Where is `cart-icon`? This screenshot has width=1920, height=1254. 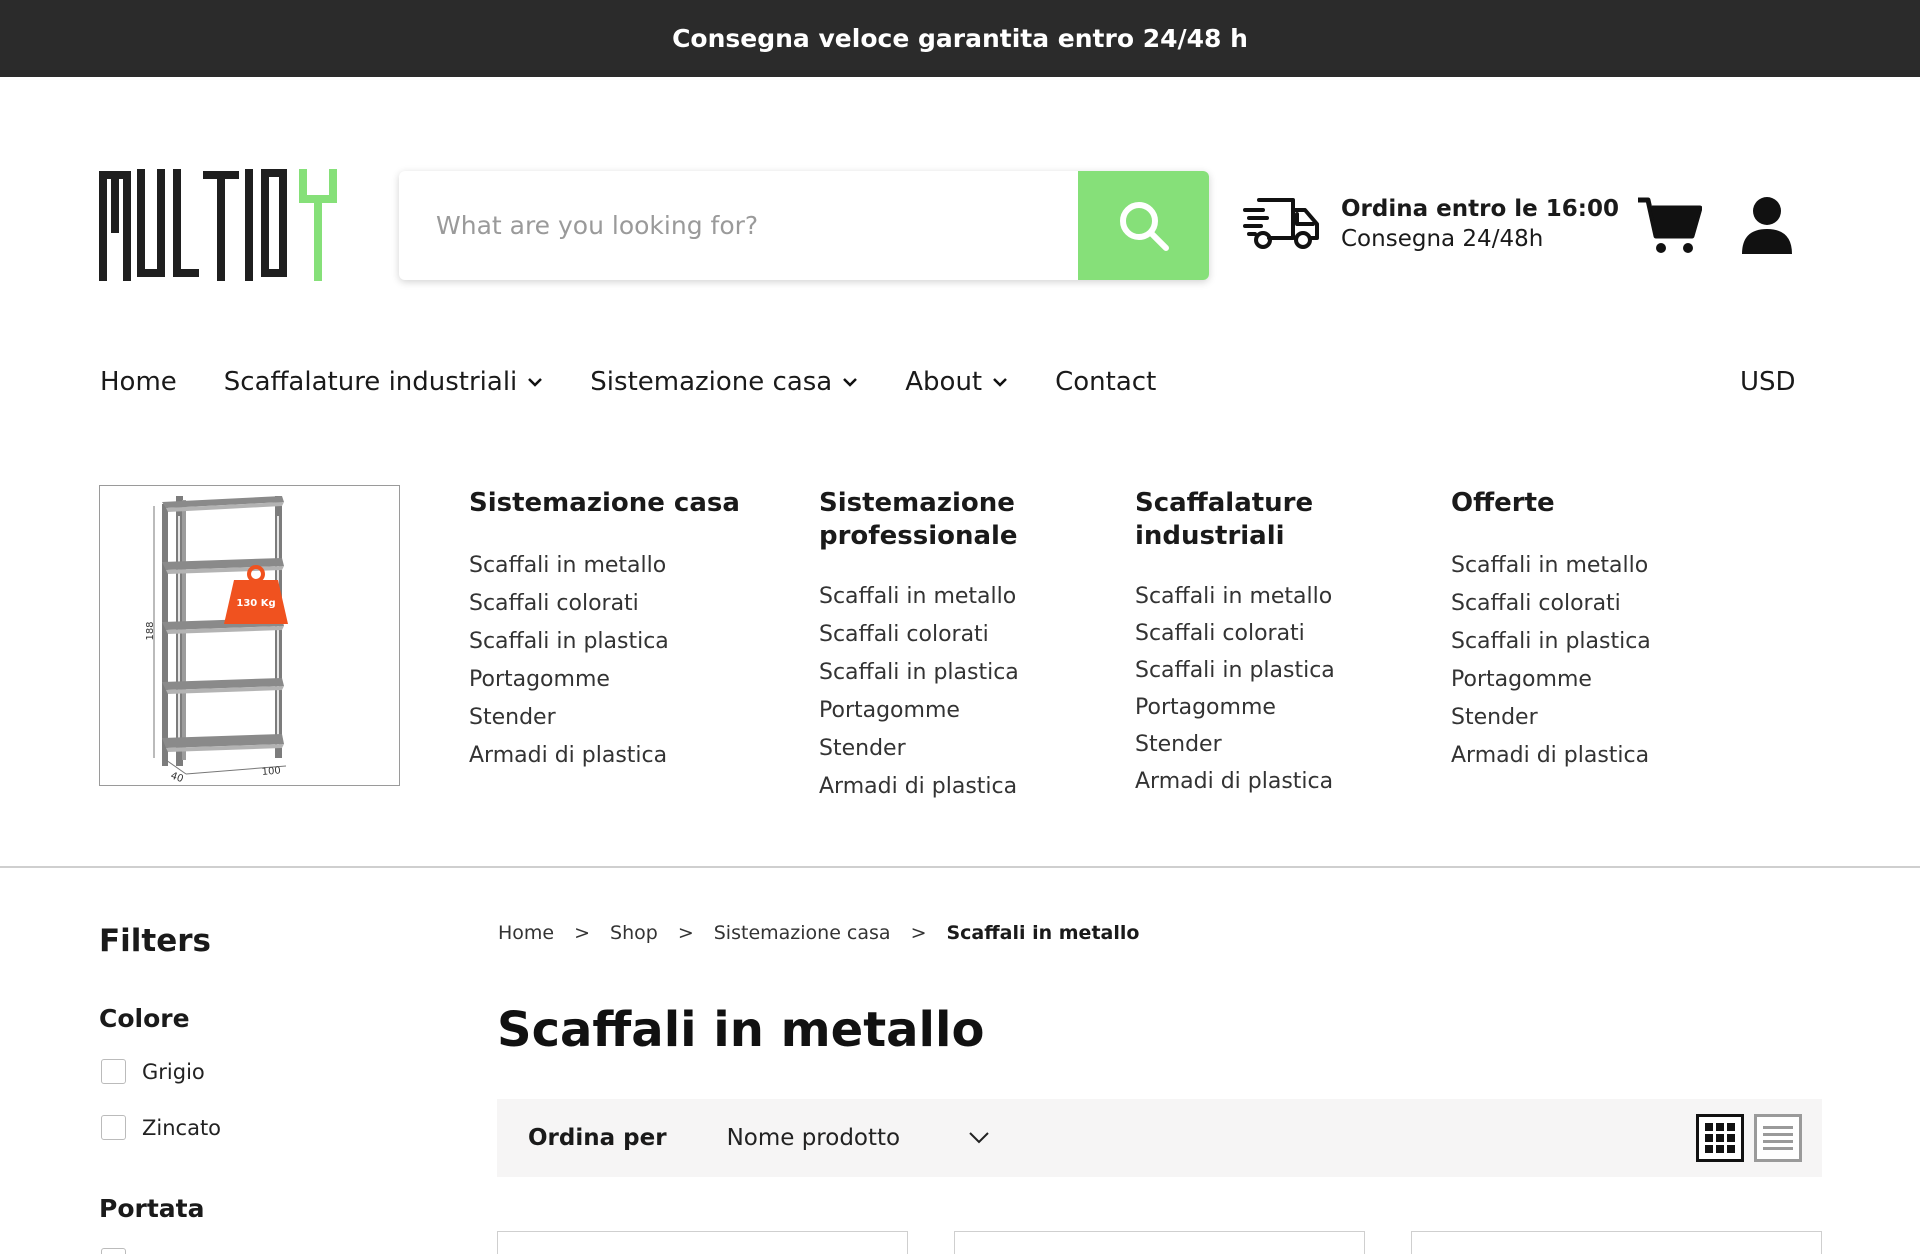
cart-icon is located at coordinates (1670, 225).